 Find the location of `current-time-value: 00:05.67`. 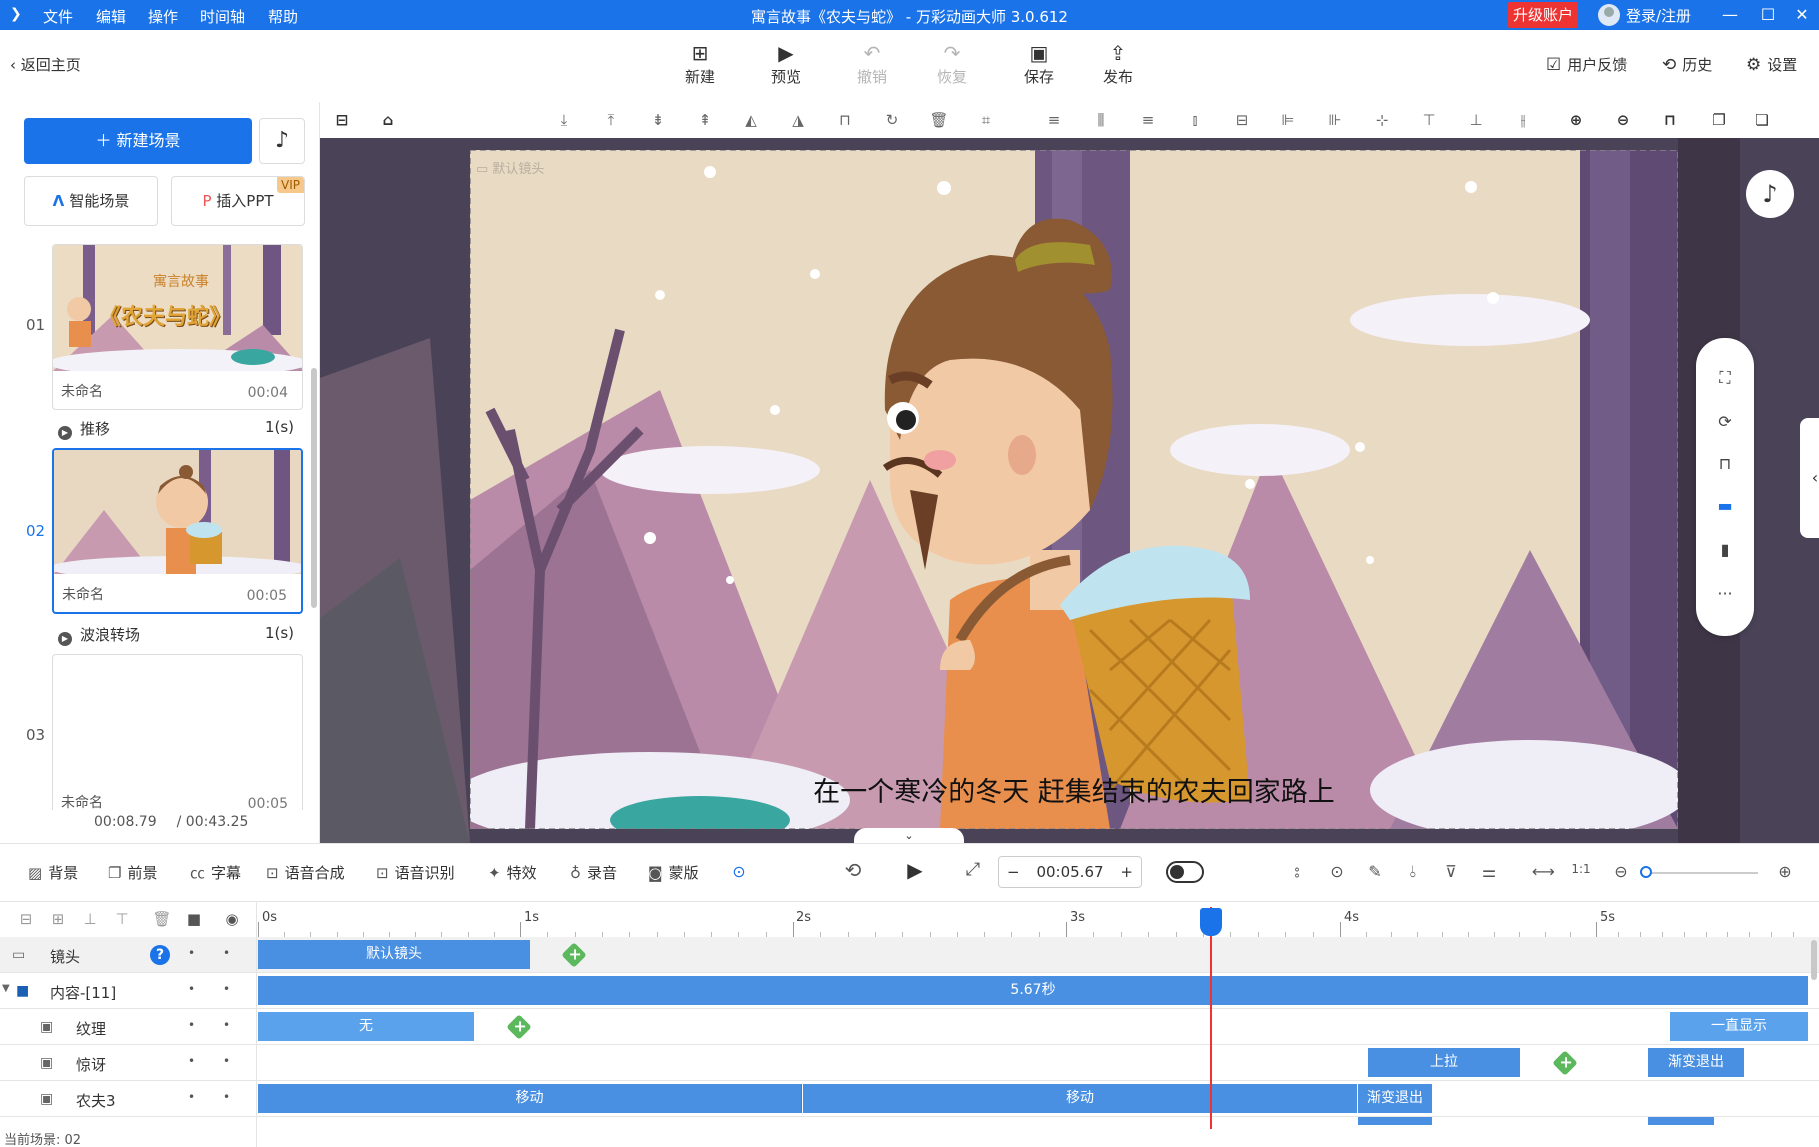

current-time-value: 00:05.67 is located at coordinates (1069, 872).